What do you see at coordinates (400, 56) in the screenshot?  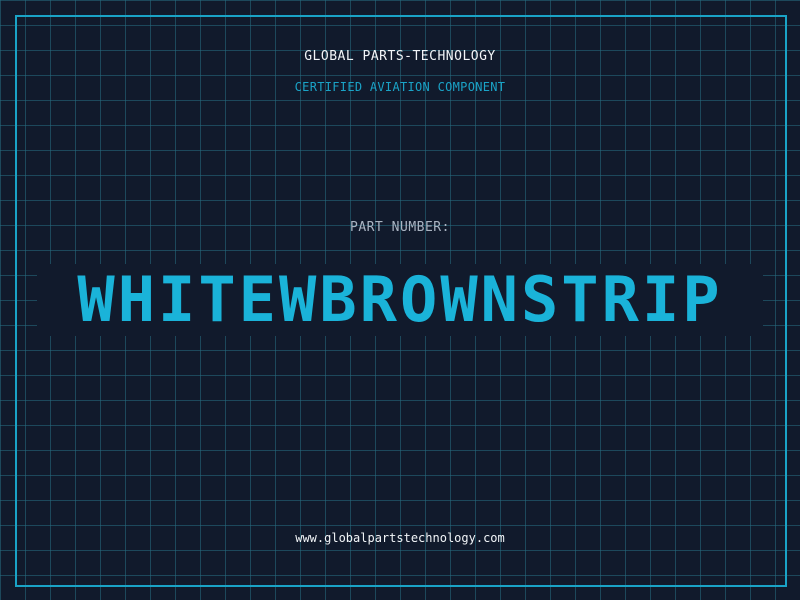 I see `company-name: GLOBAL PARTS-TECHNOLOGY` at bounding box center [400, 56].